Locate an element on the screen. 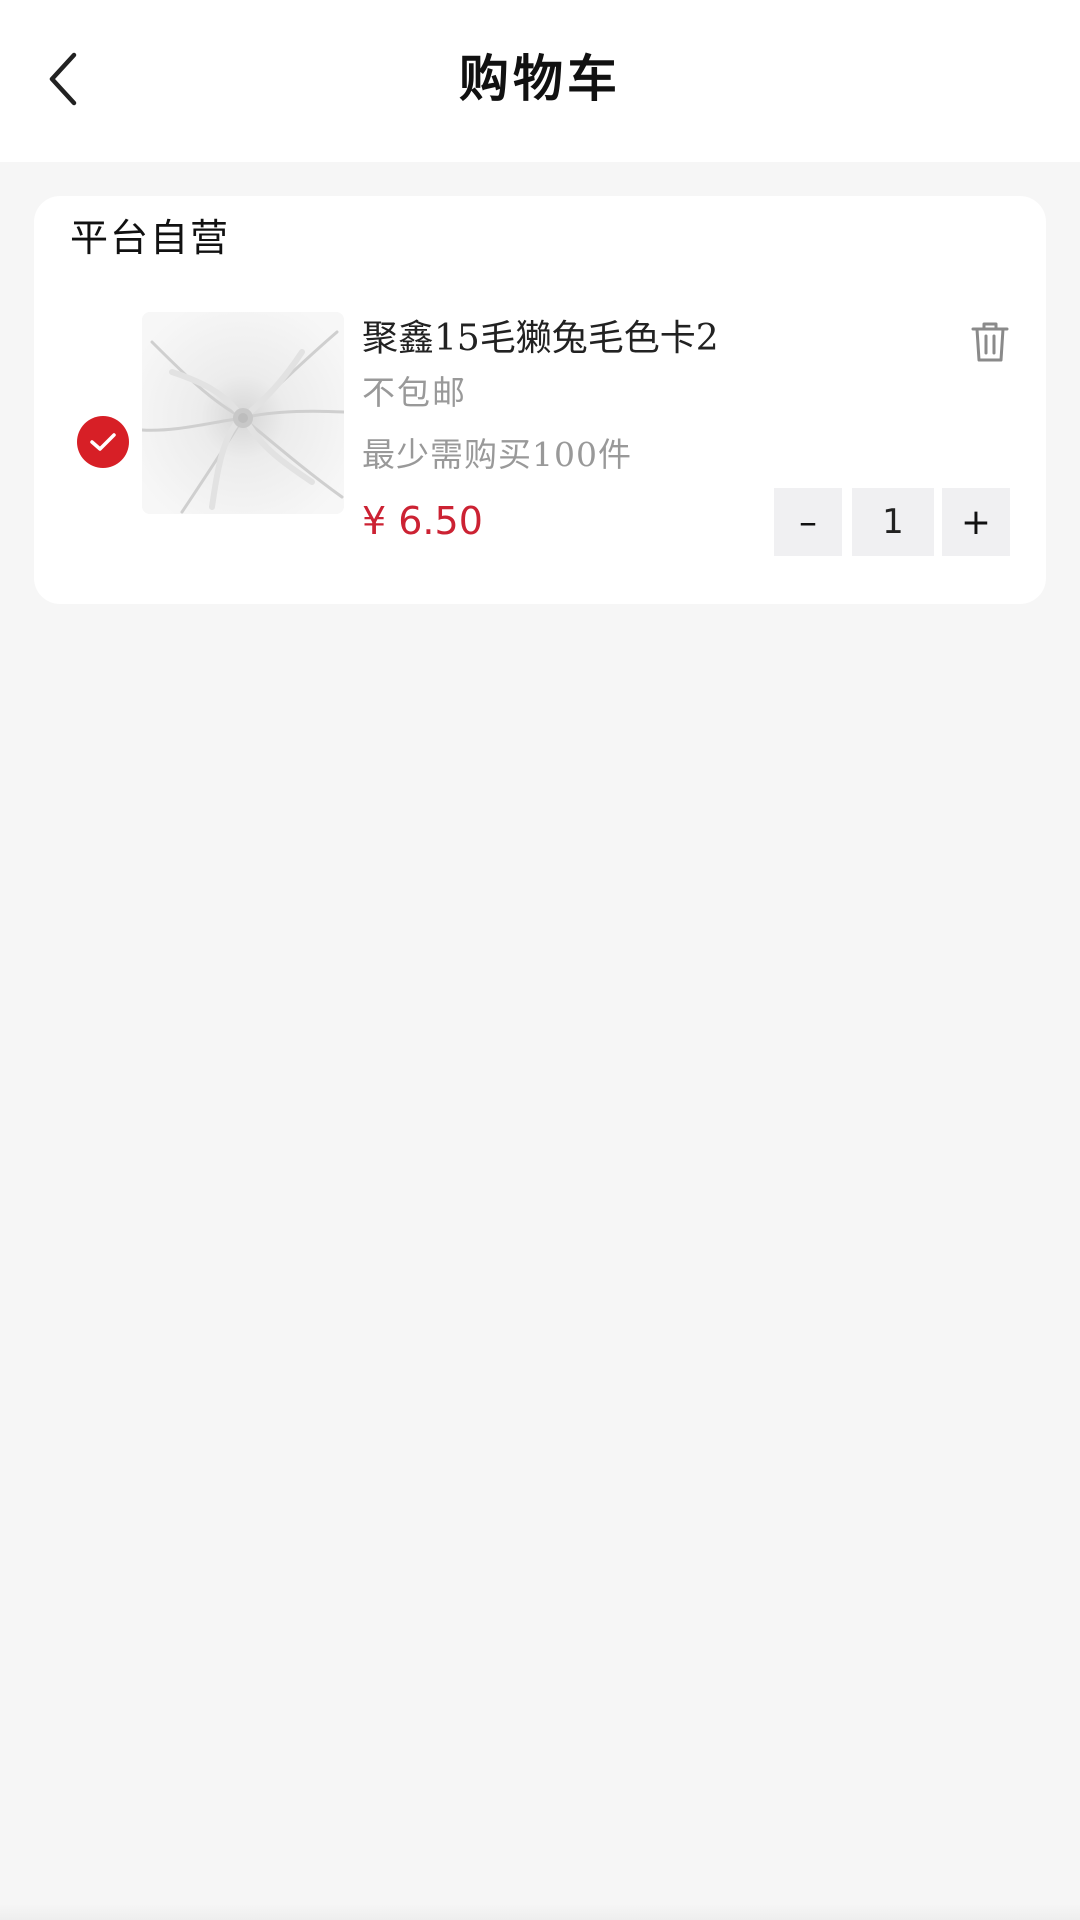 Image resolution: width=1080 pixels, height=1920 pixels. shipping-info: 不包邮 is located at coordinates (414, 392).